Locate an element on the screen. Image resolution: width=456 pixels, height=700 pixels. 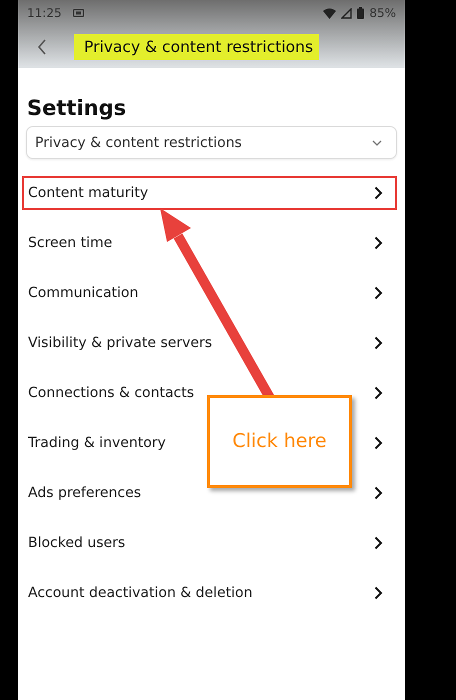
settings-item: Visibility & private servers is located at coordinates (209, 343).